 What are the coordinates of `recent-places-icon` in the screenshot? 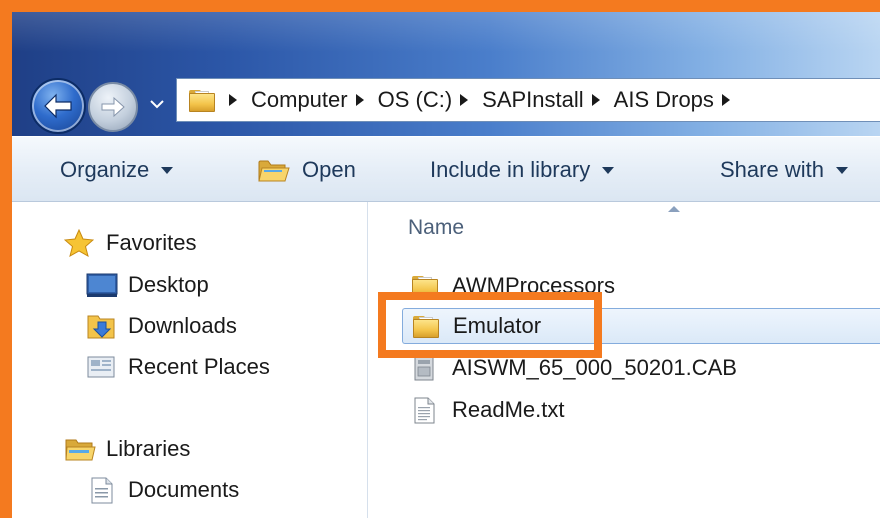 It's located at (101, 367).